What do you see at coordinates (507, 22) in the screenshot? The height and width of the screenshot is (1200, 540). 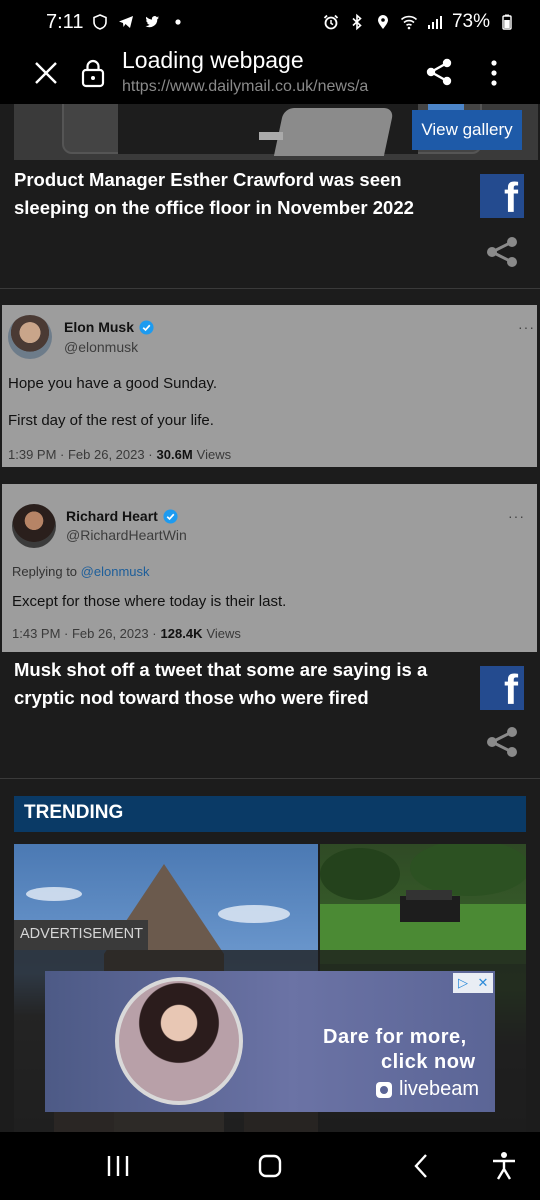 I see `battery-icon` at bounding box center [507, 22].